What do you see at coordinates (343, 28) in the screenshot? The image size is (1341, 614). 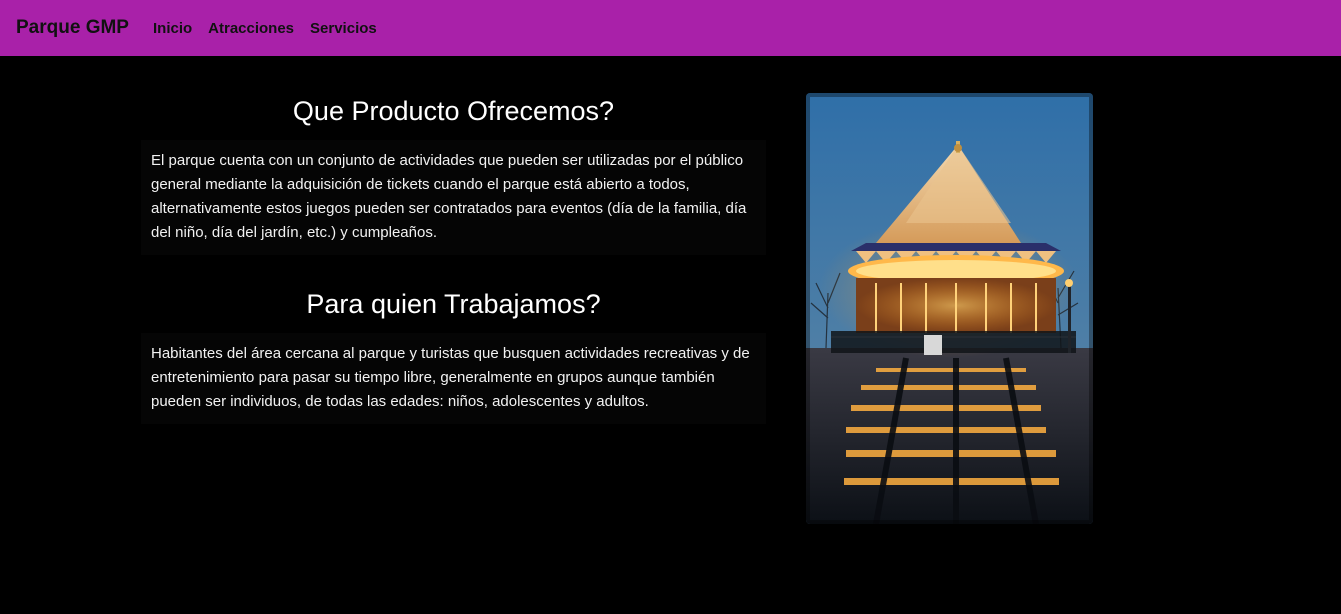 I see `nav-link-servicios: Servicios` at bounding box center [343, 28].